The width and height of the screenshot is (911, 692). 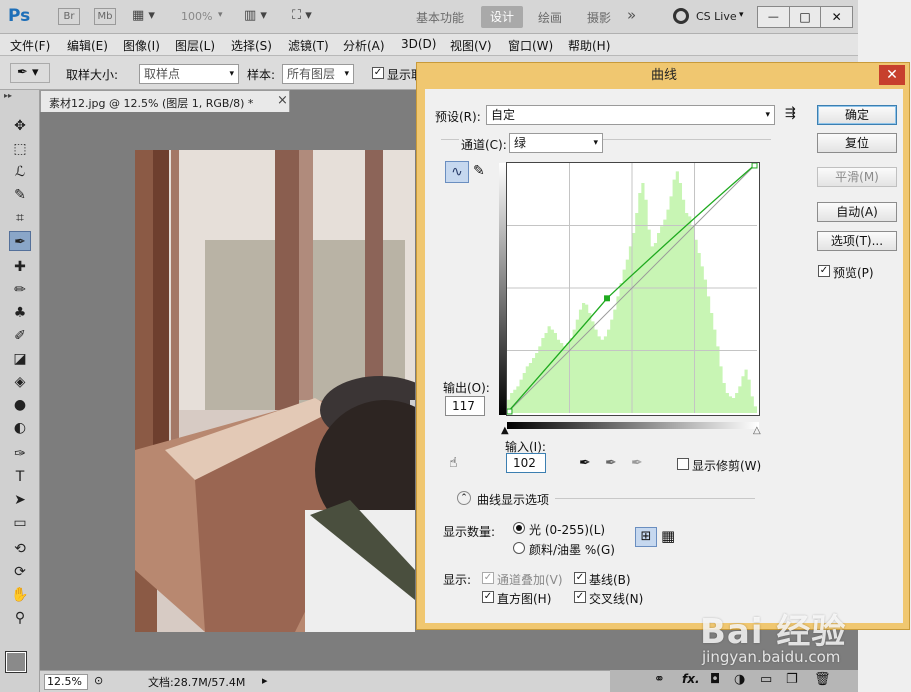 What do you see at coordinates (418, 44) in the screenshot?
I see `menu-3d: 3D(D)` at bounding box center [418, 44].